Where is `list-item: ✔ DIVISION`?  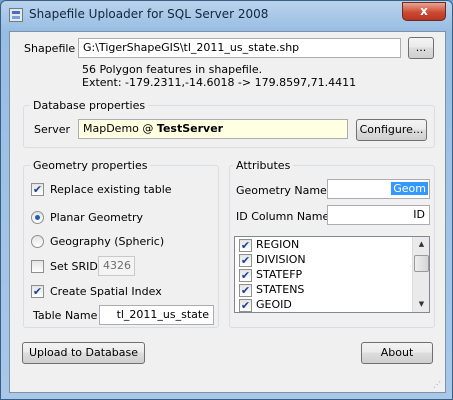 list-item: ✔ DIVISION is located at coordinates (272, 260).